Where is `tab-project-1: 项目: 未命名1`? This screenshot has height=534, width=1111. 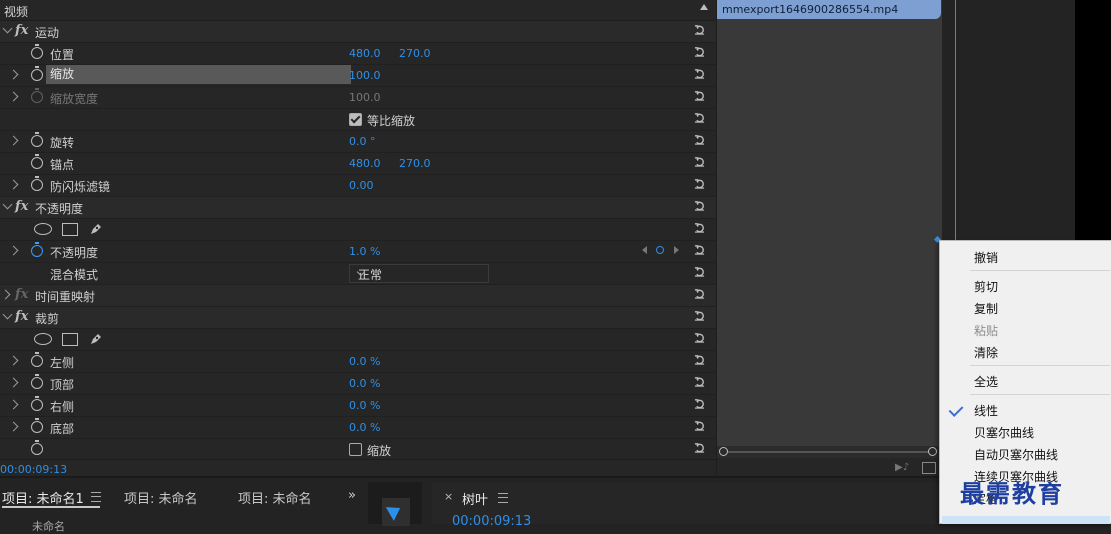
tab-project-1: 项目: 未命名1 is located at coordinates (43, 497).